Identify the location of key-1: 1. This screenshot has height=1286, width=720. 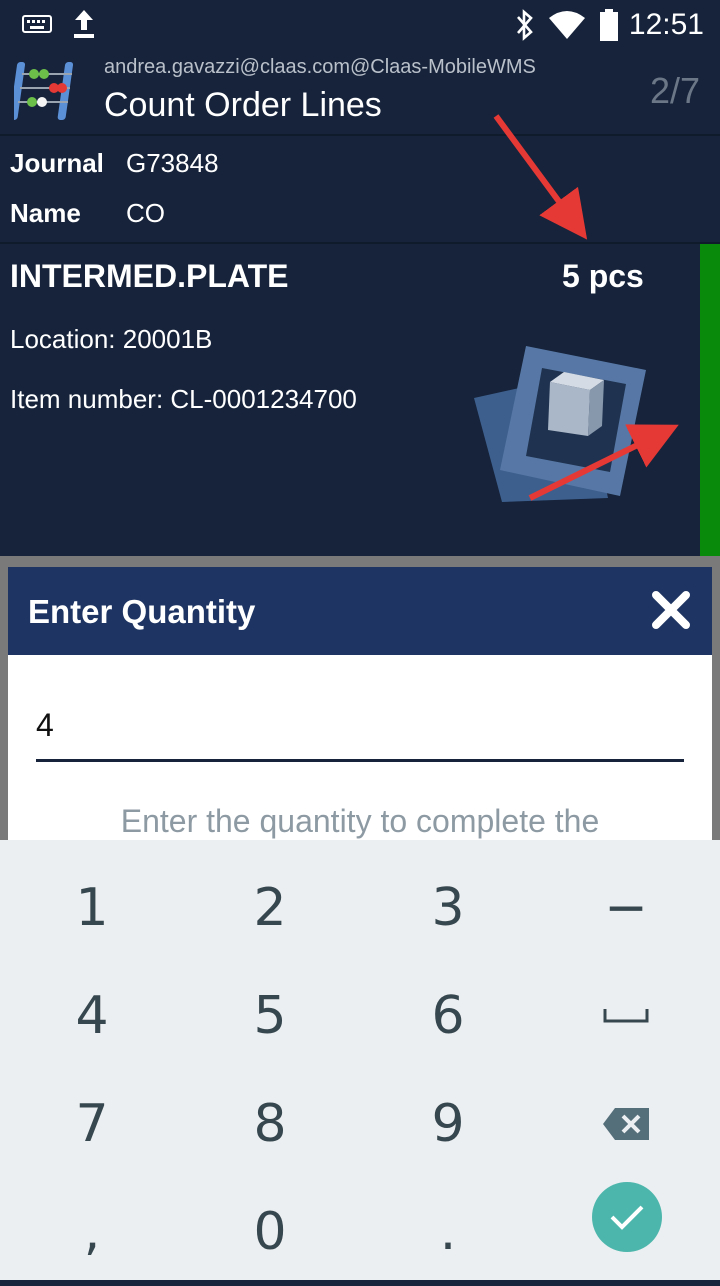
(92, 908).